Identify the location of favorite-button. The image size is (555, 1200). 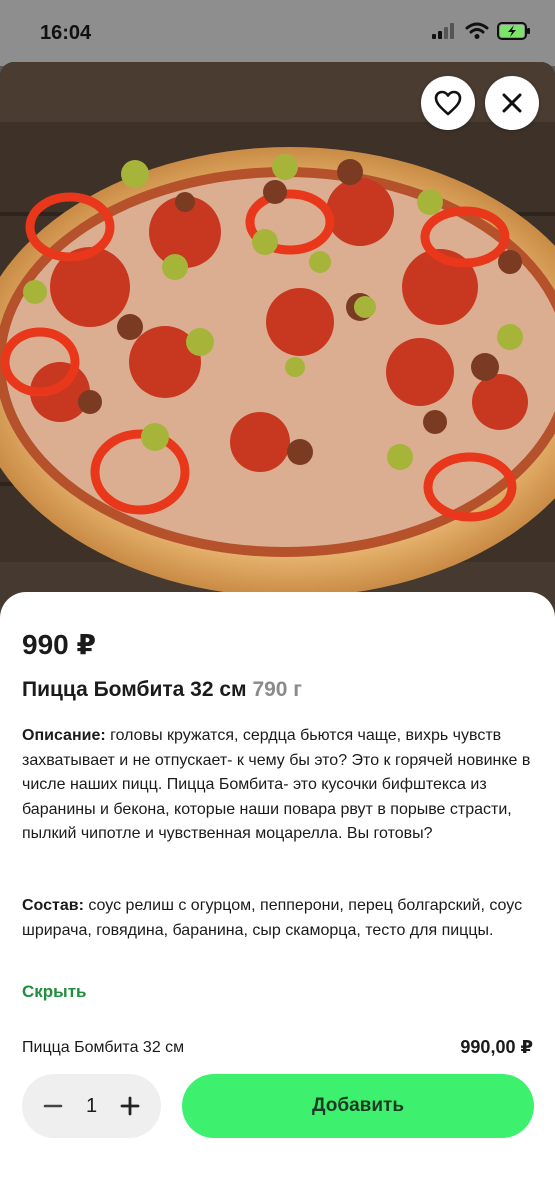
(448, 103).